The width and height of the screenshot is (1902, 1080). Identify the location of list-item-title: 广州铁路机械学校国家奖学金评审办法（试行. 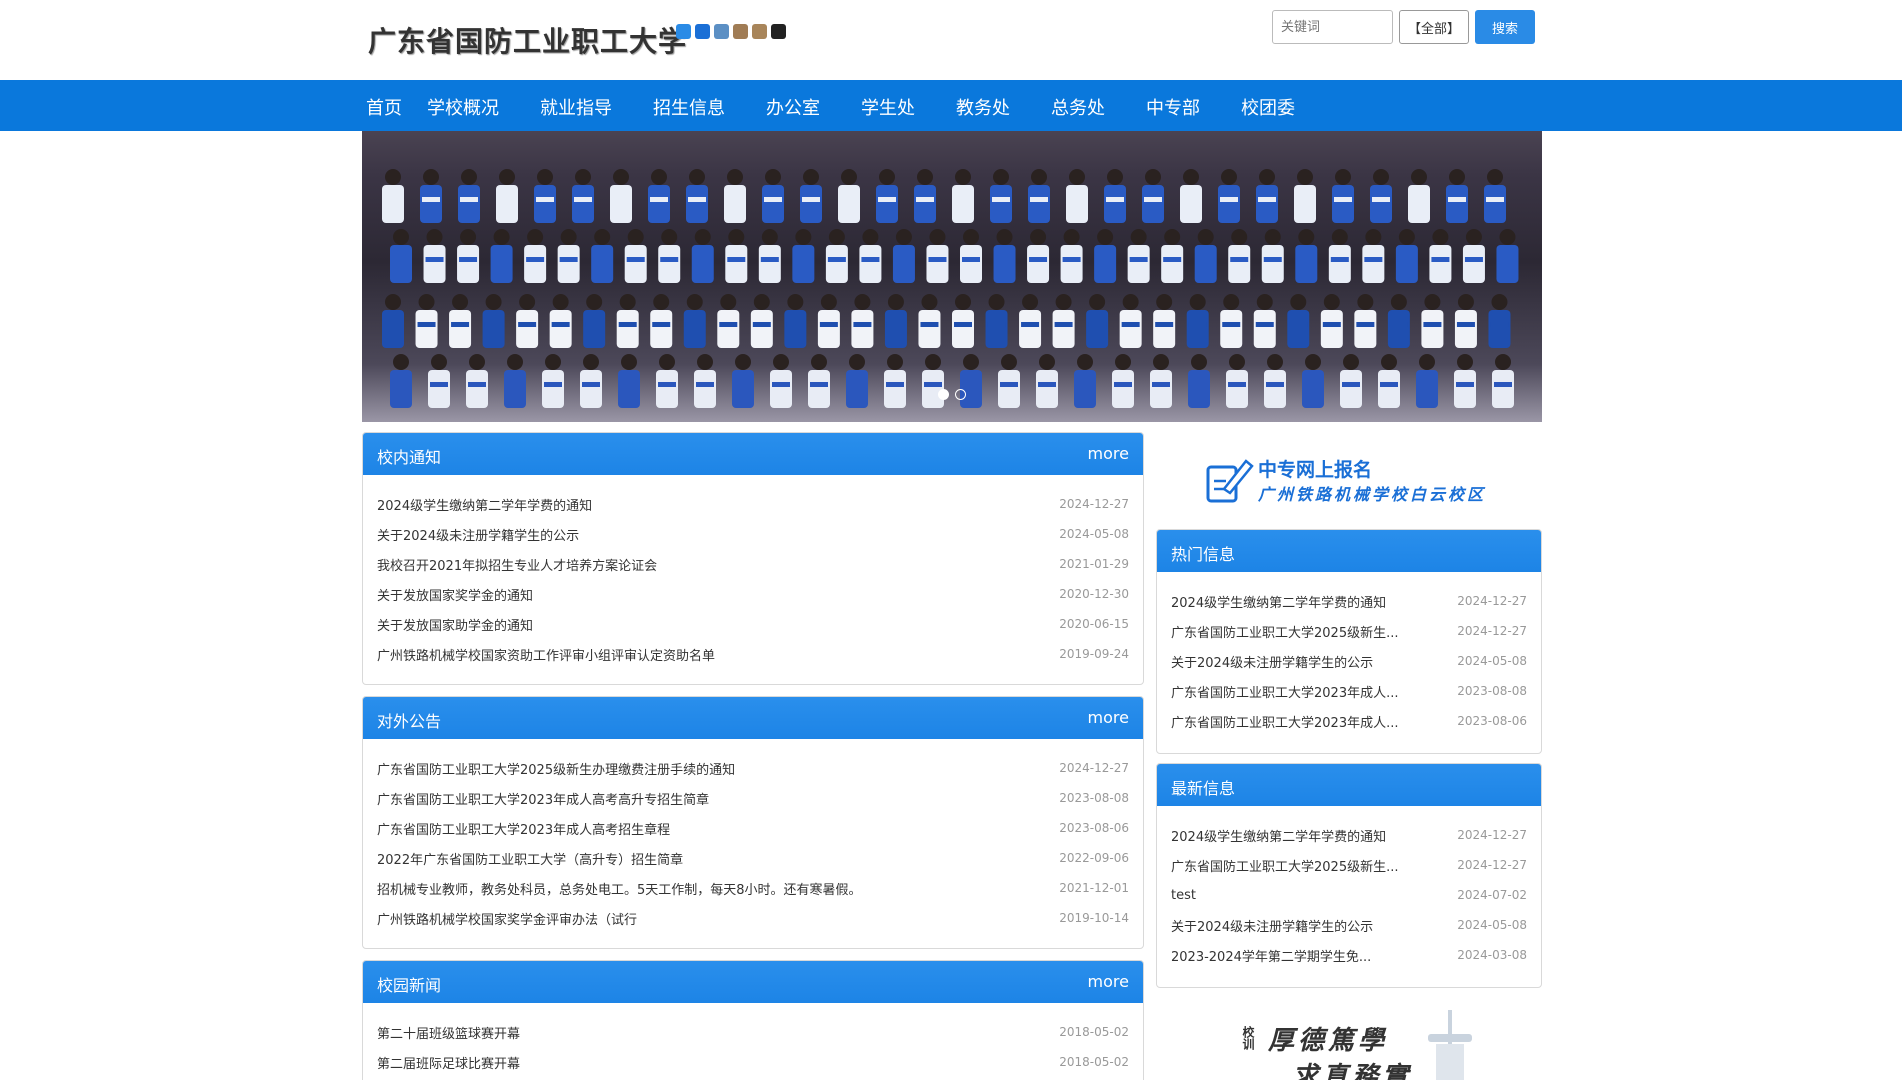
(507, 918).